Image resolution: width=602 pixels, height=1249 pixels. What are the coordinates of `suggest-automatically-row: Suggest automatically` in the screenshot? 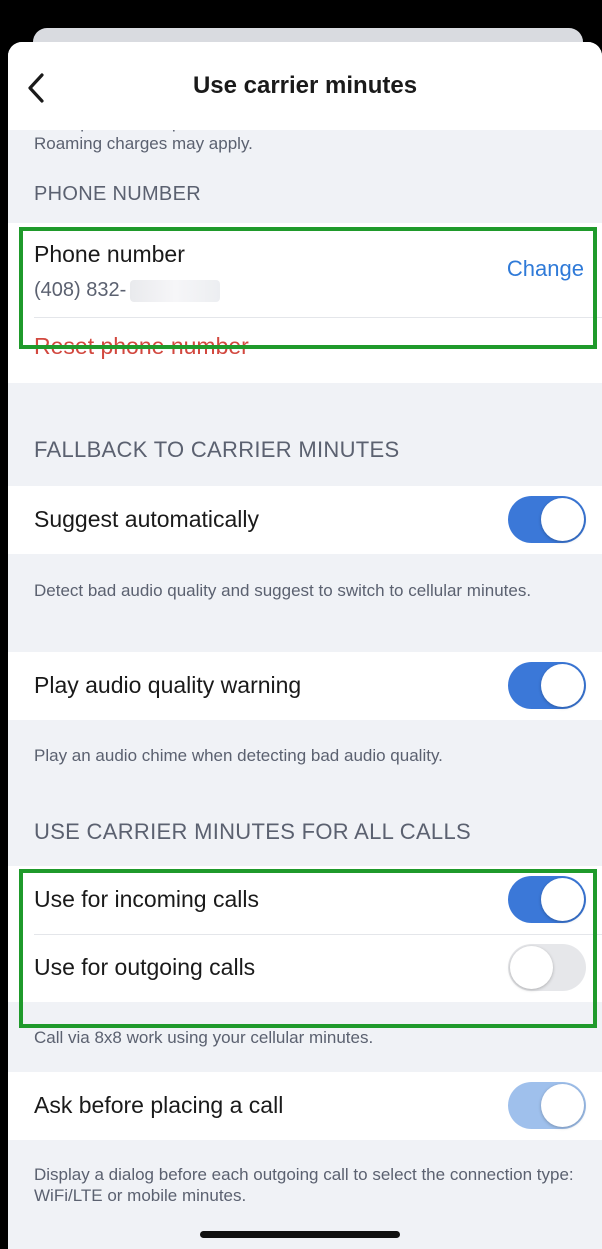 It's located at (305, 520).